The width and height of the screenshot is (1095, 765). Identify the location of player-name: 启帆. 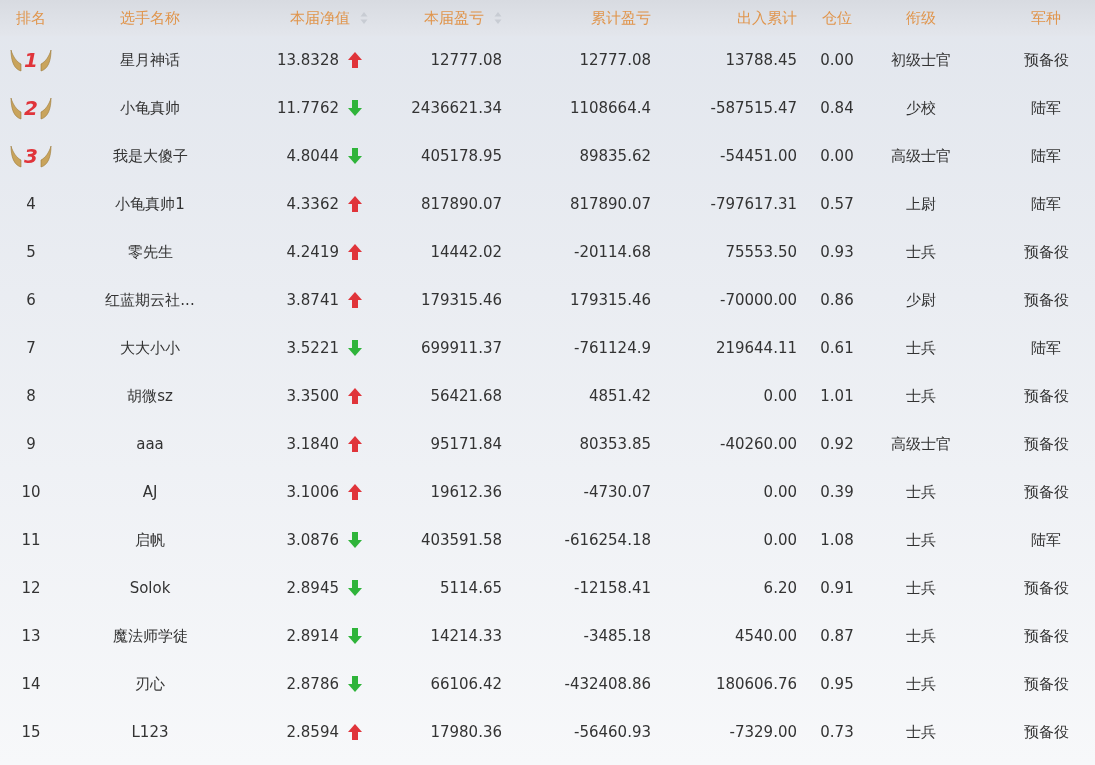
(150, 540).